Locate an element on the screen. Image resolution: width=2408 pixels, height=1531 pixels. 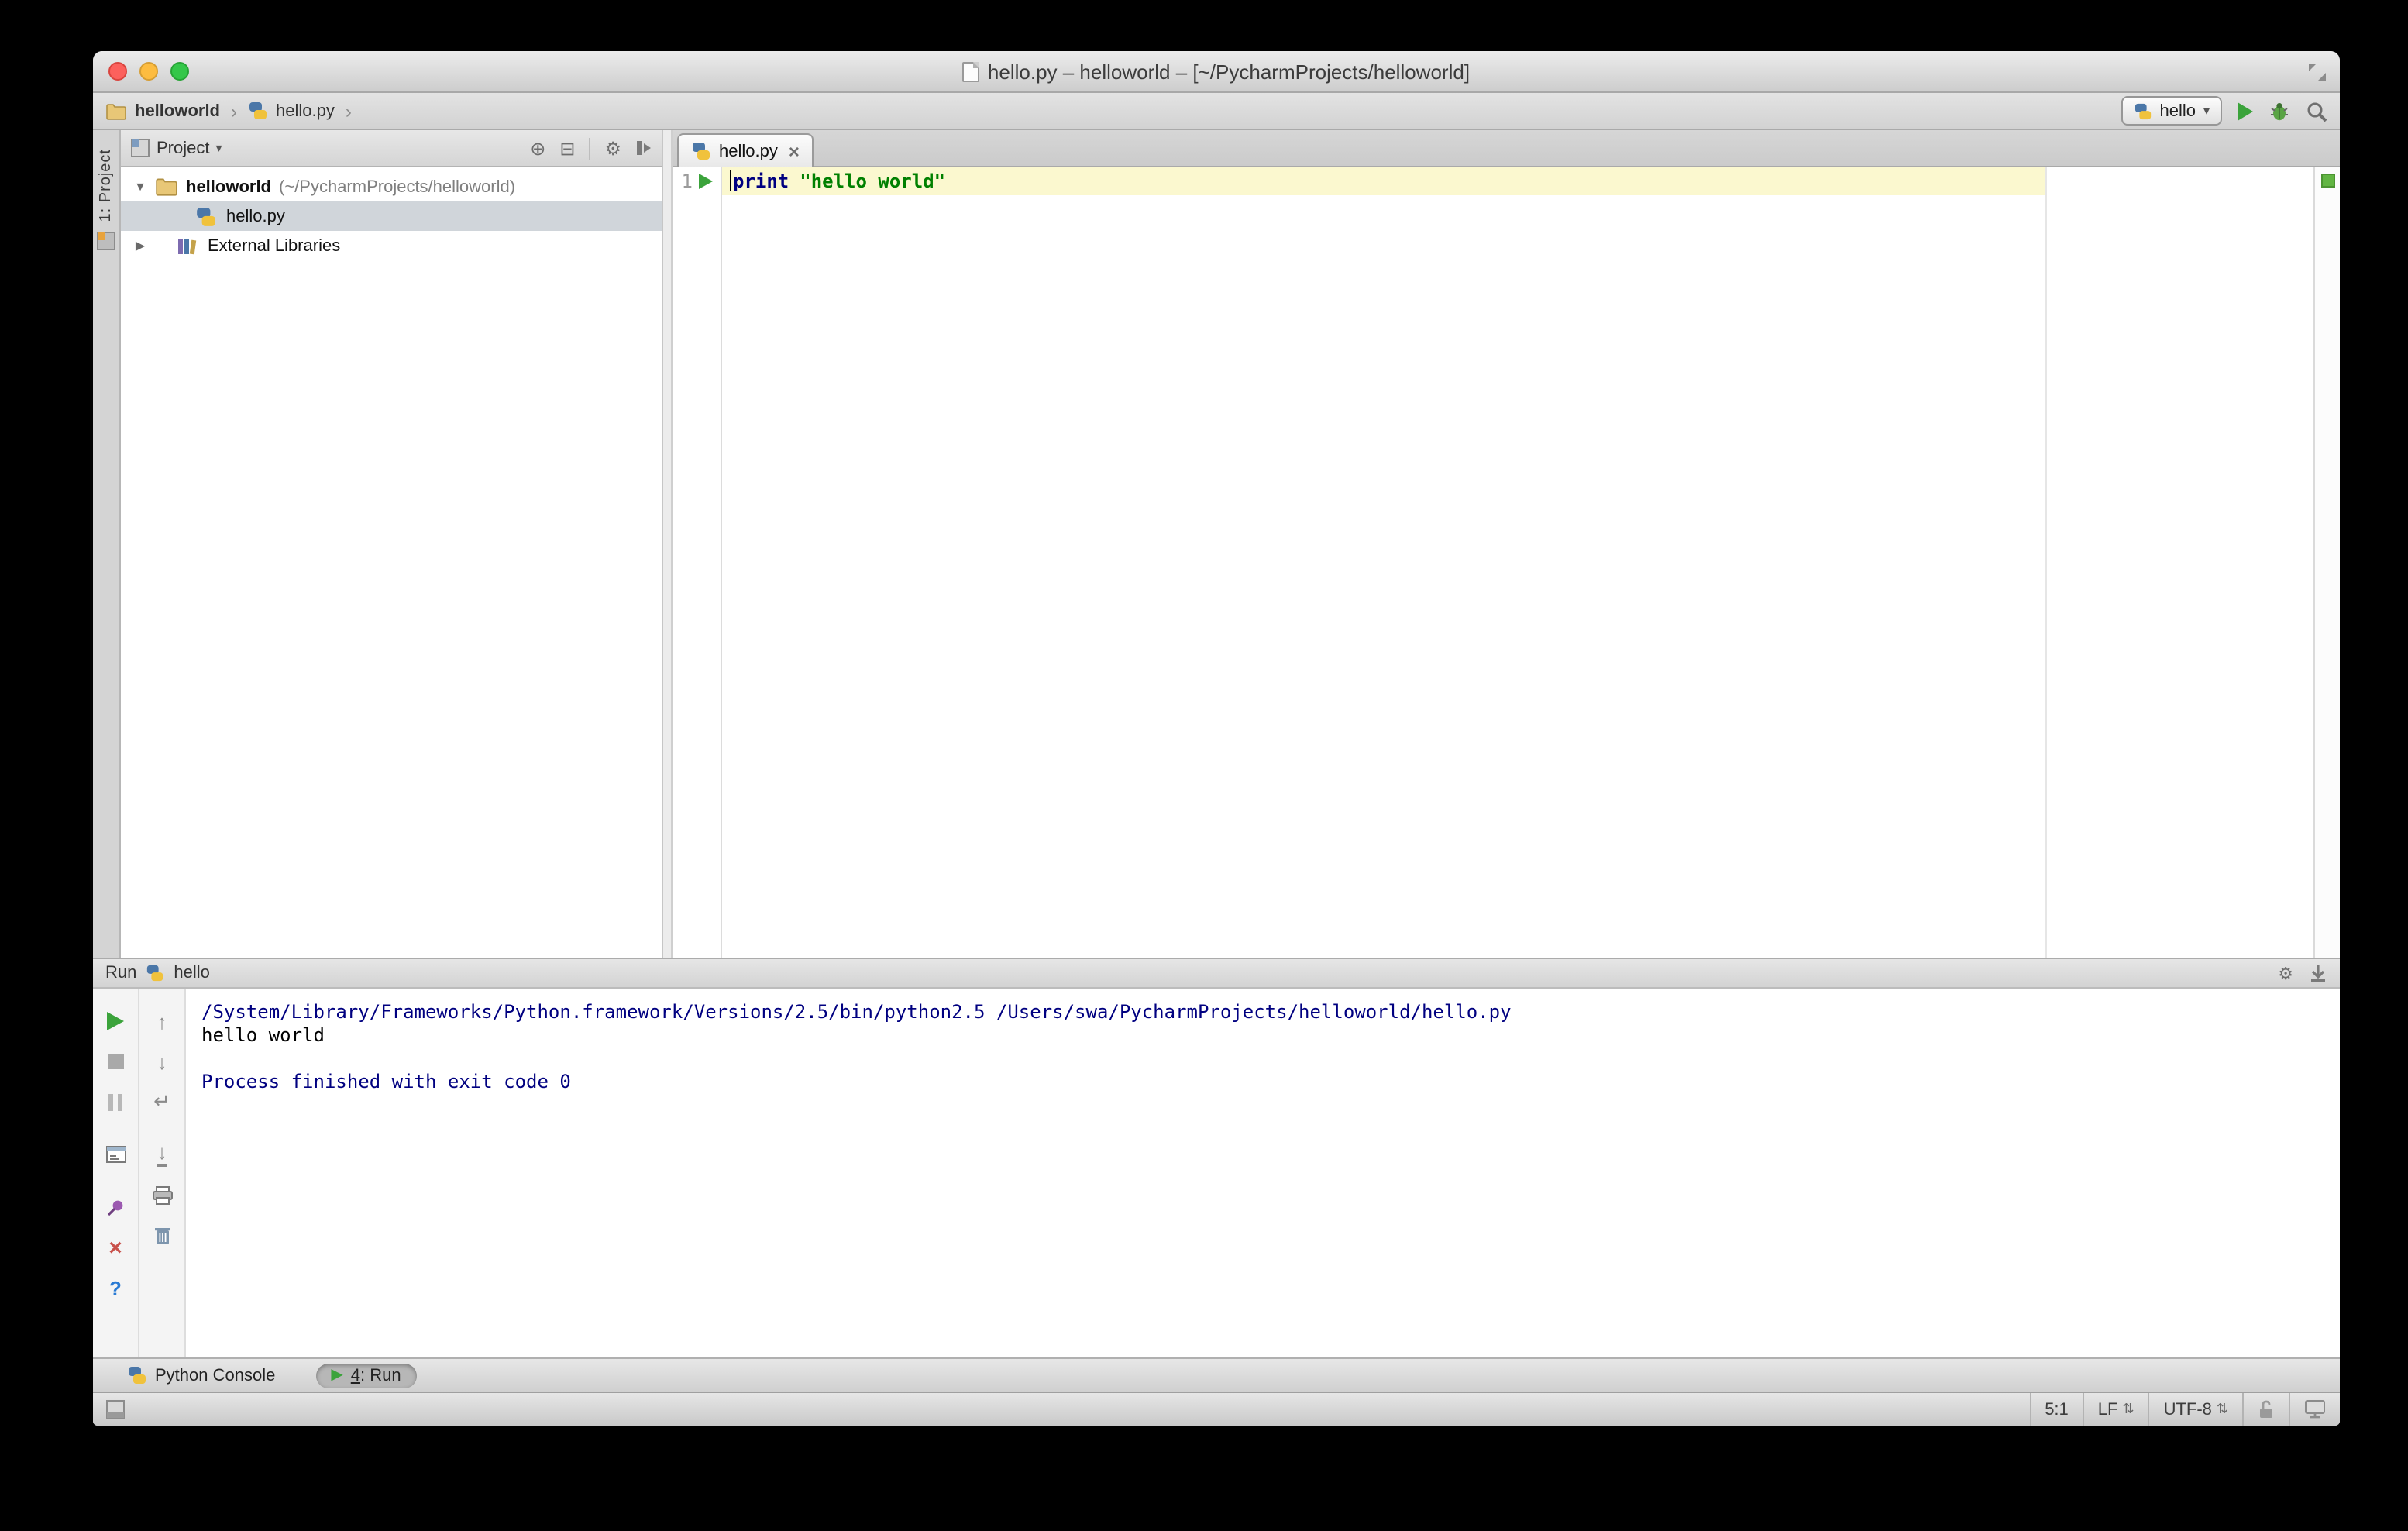
search-icon is located at coordinates (2316, 111).